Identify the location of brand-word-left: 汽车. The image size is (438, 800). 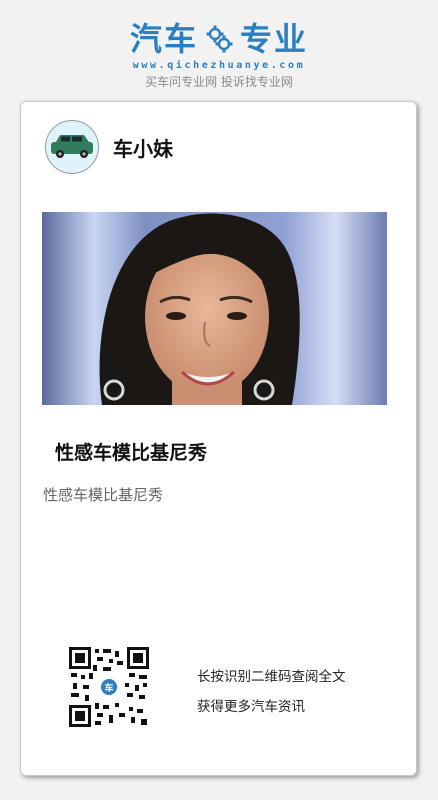
(163, 39).